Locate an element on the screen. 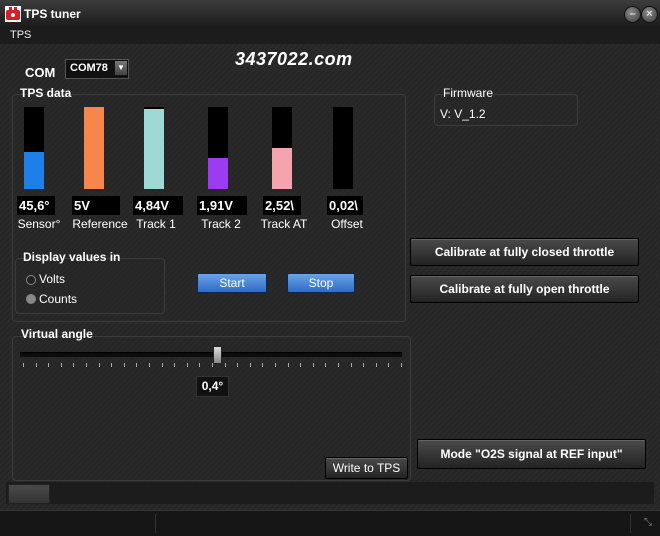  display-values-title: Display values in is located at coordinates (72, 257).